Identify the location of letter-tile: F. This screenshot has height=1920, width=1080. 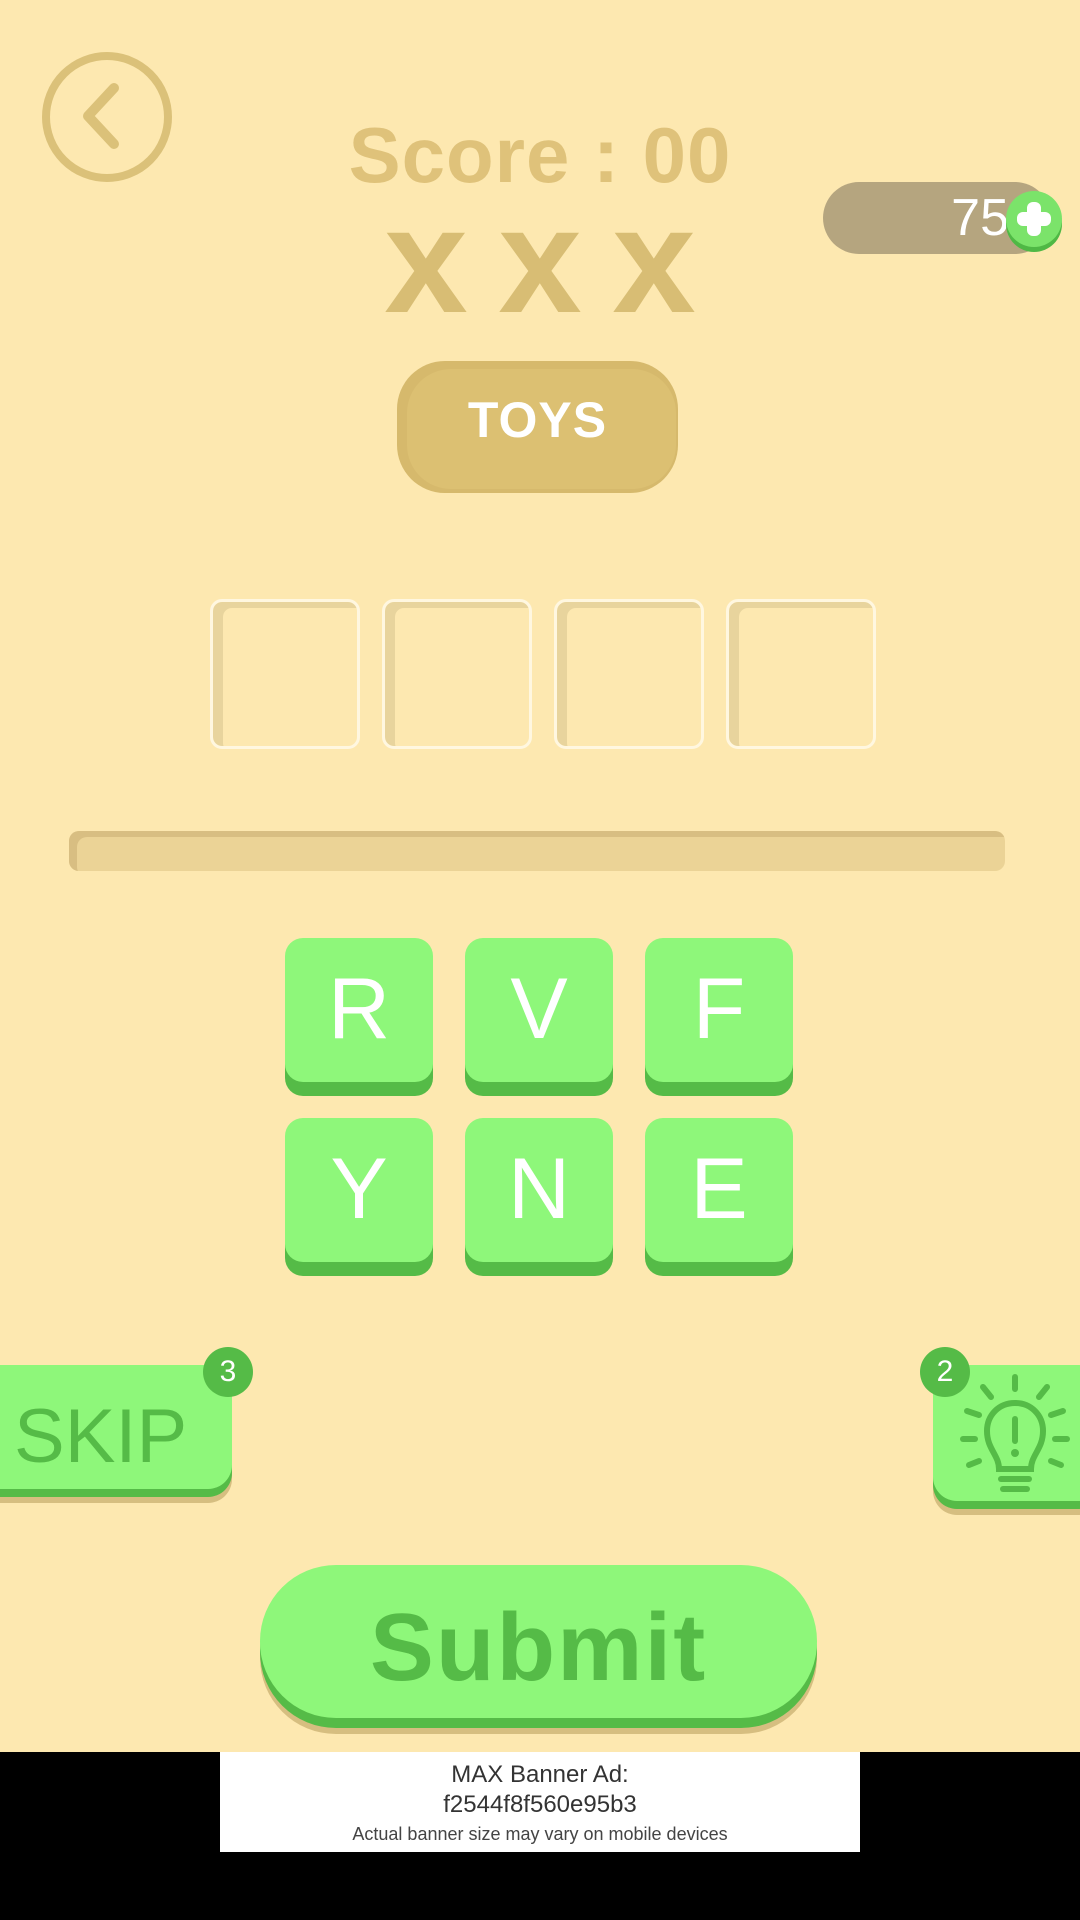
(719, 1010).